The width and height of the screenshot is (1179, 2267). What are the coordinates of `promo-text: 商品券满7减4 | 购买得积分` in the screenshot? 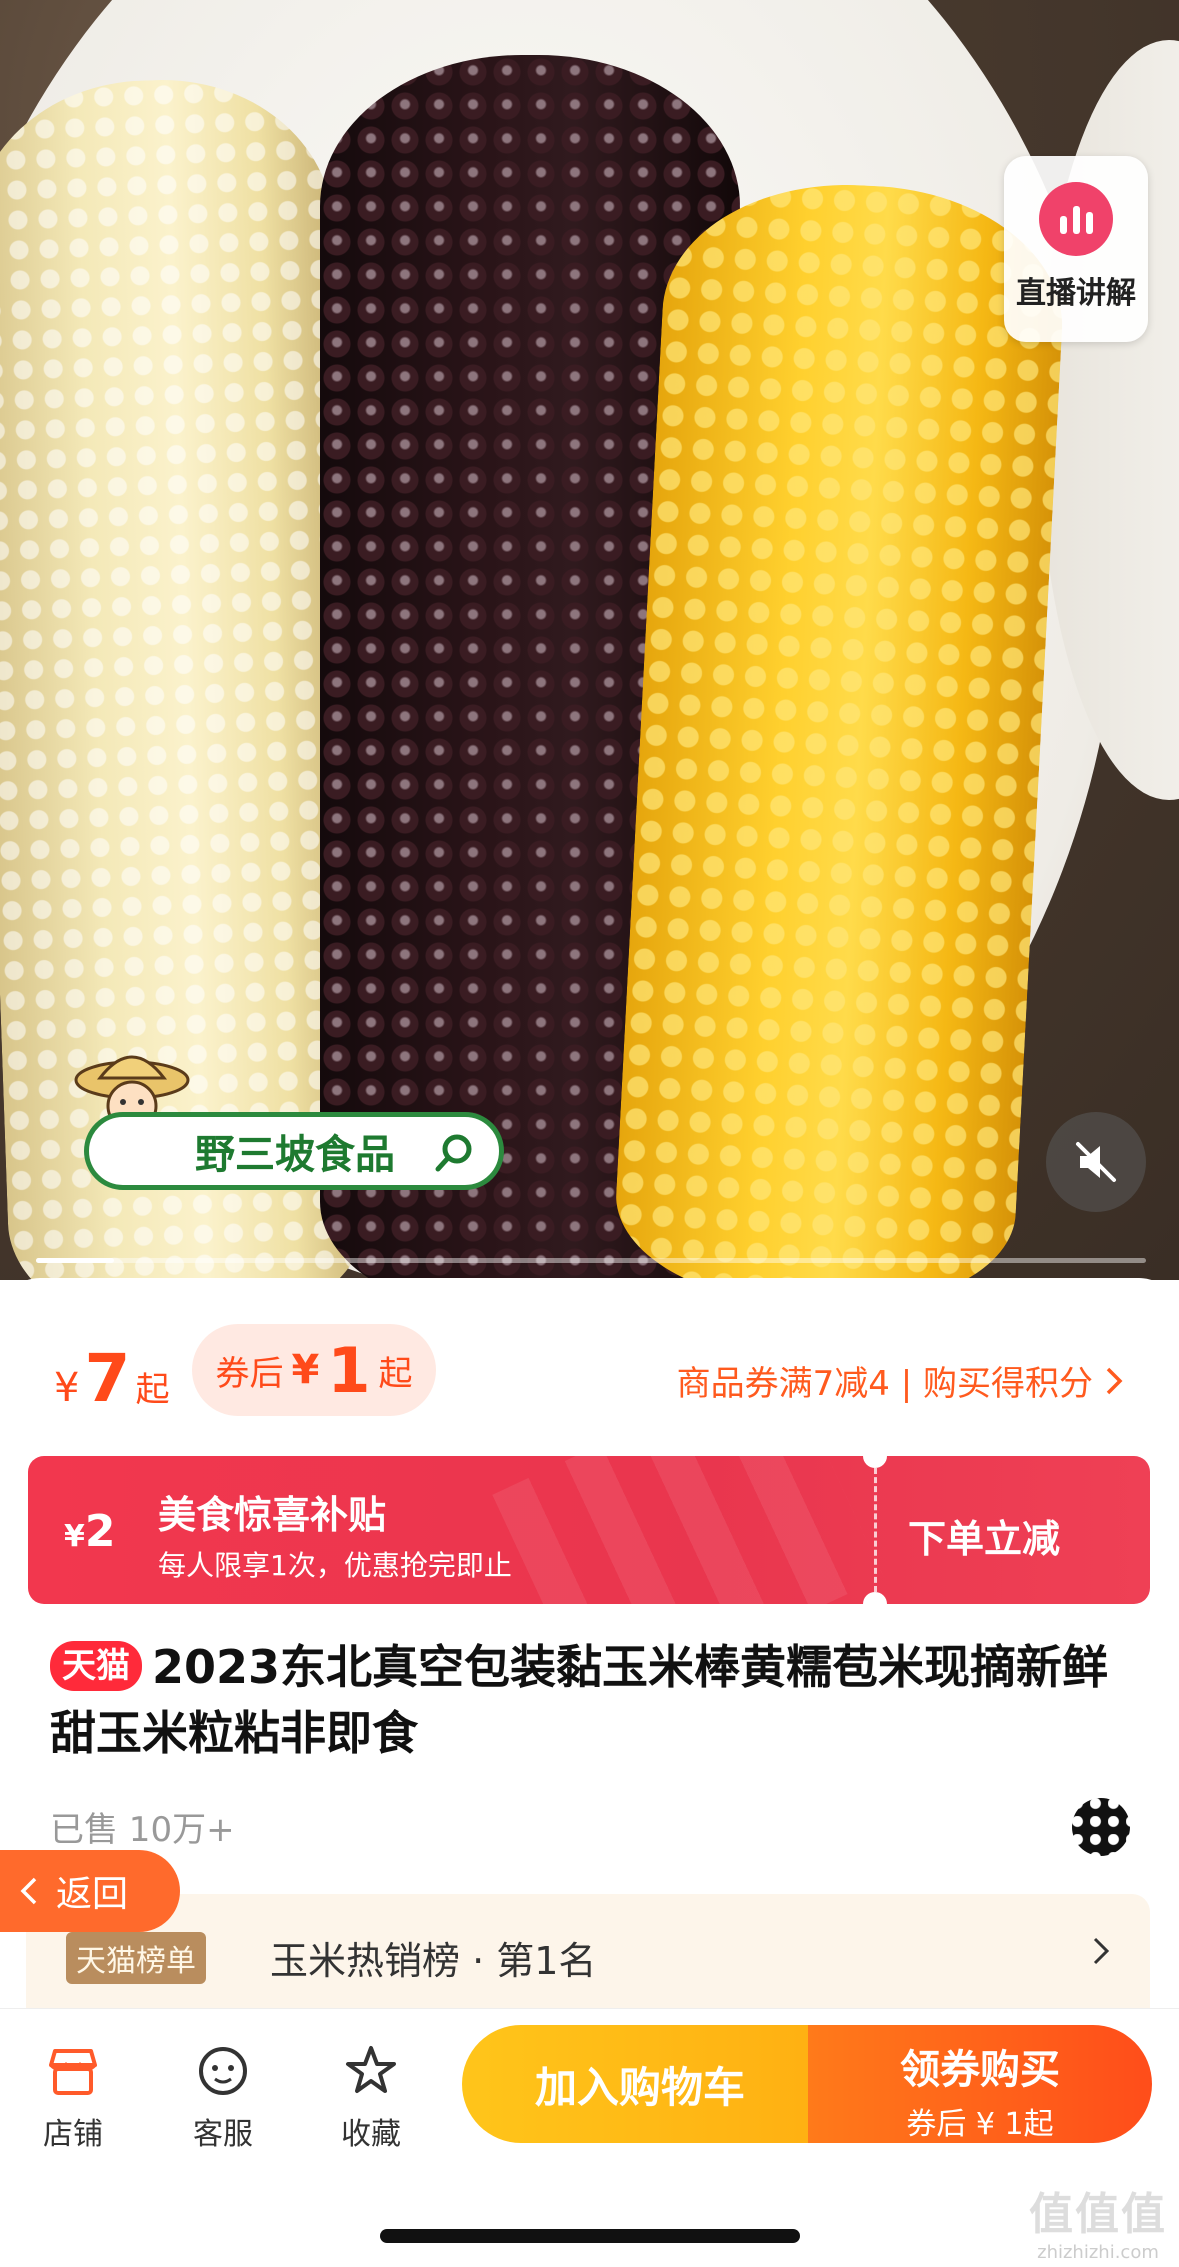 It's located at (884, 1384).